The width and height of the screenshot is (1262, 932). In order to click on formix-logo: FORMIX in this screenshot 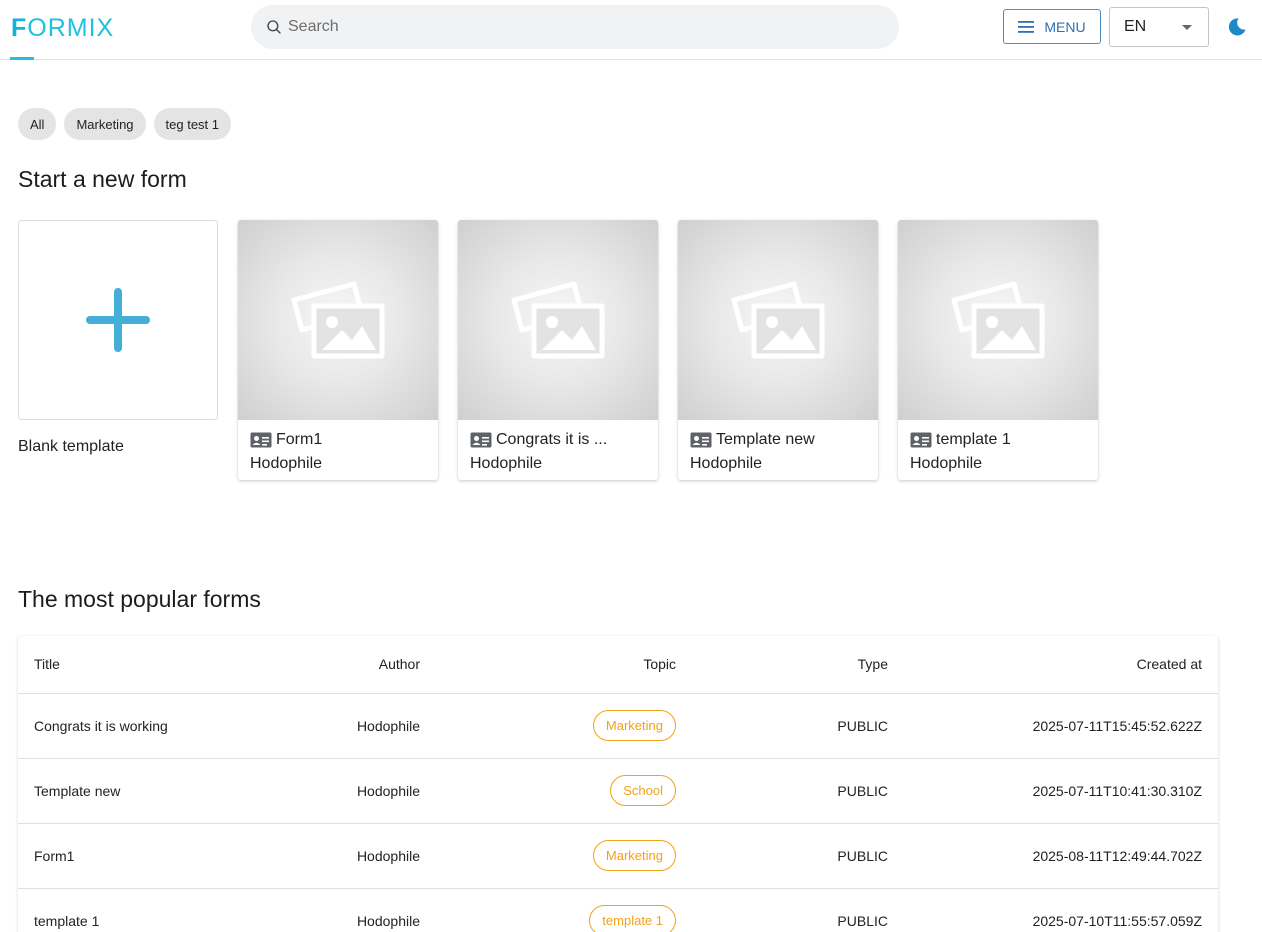, I will do `click(62, 28)`.